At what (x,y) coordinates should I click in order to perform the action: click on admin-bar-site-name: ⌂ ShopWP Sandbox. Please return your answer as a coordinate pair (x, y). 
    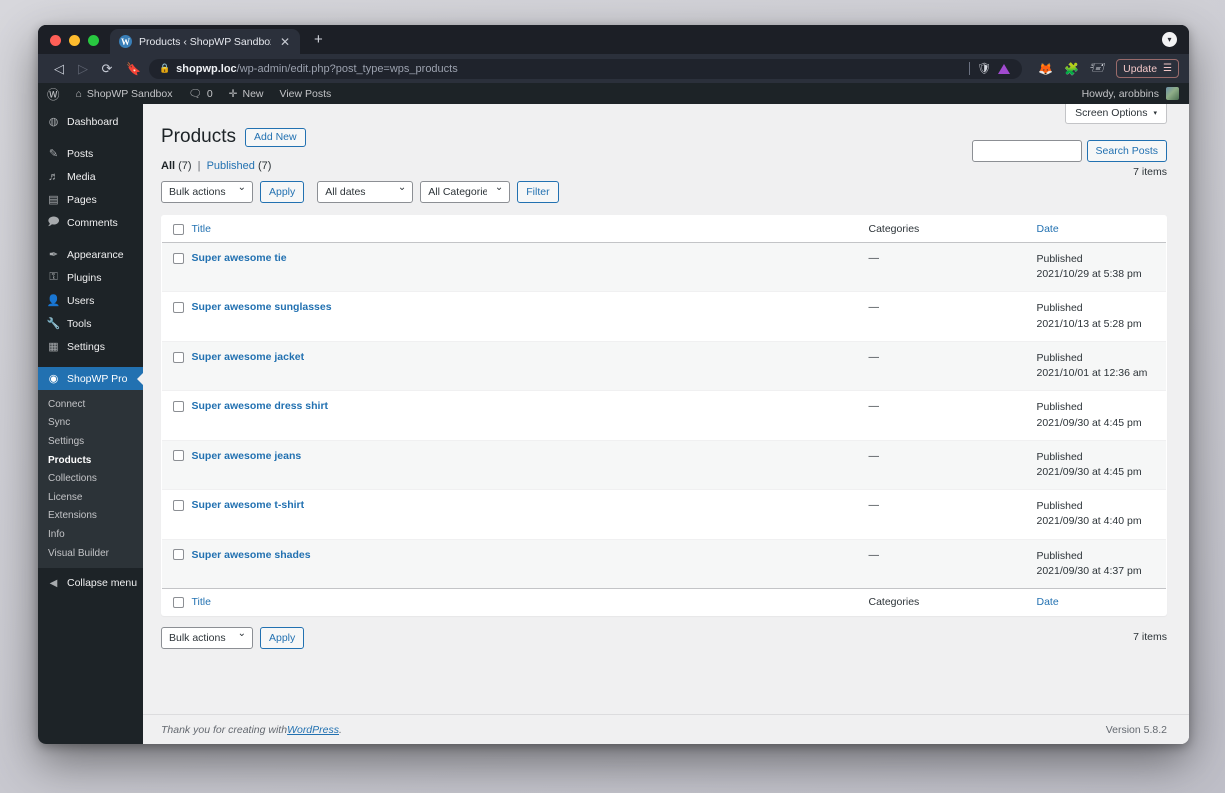
    Looking at the image, I should click on (124, 93).